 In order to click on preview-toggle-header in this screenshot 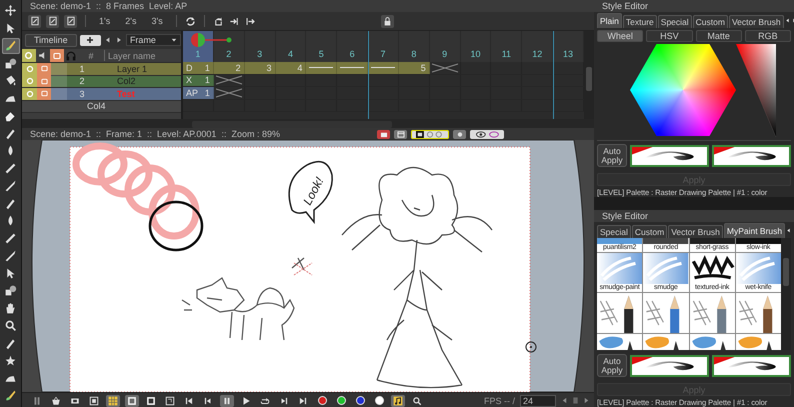, I will do `click(29, 55)`.